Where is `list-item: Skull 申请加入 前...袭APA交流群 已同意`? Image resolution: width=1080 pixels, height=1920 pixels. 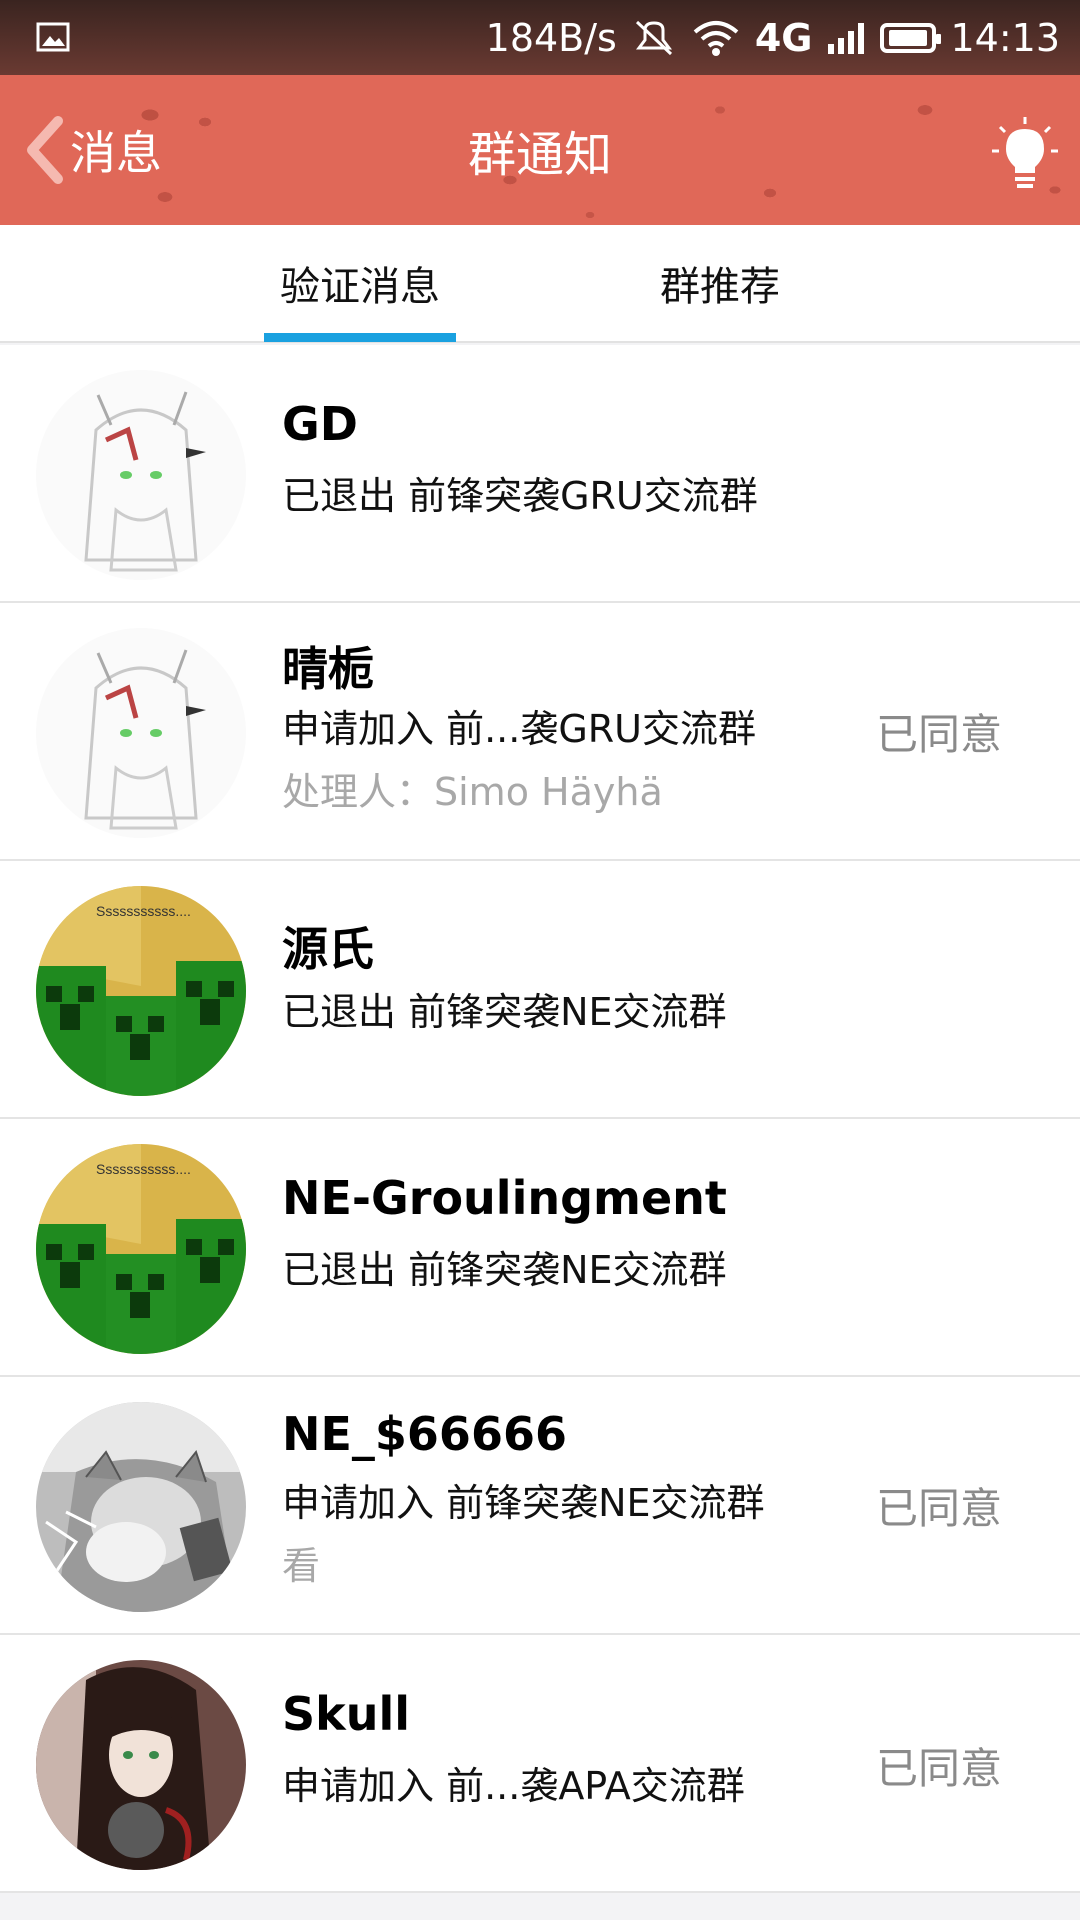
list-item: Skull 申请加入 前...袭APA交流群 已同意 is located at coordinates (540, 1764).